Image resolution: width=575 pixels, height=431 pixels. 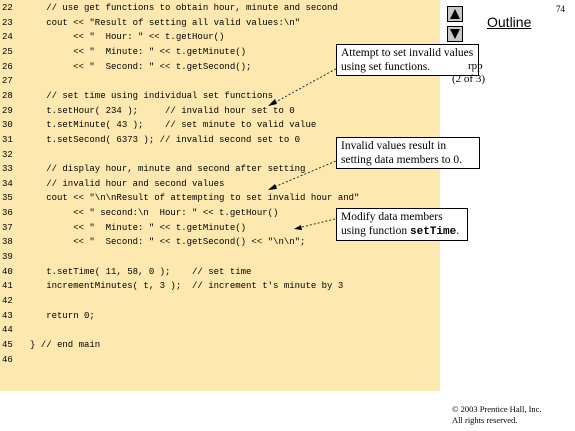 I want to click on nav-down-button, so click(x=455, y=34).